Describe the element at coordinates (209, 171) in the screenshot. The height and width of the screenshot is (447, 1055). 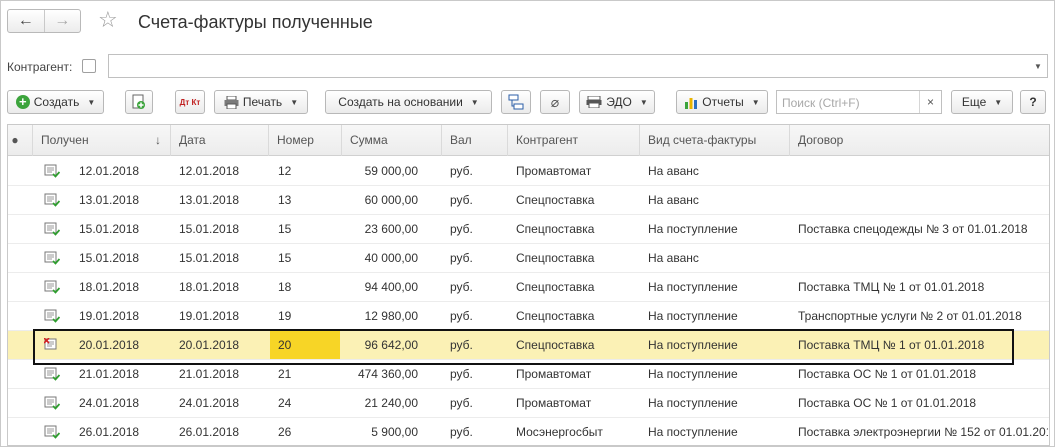
I see `cell-date: 12.01.2018` at that location.